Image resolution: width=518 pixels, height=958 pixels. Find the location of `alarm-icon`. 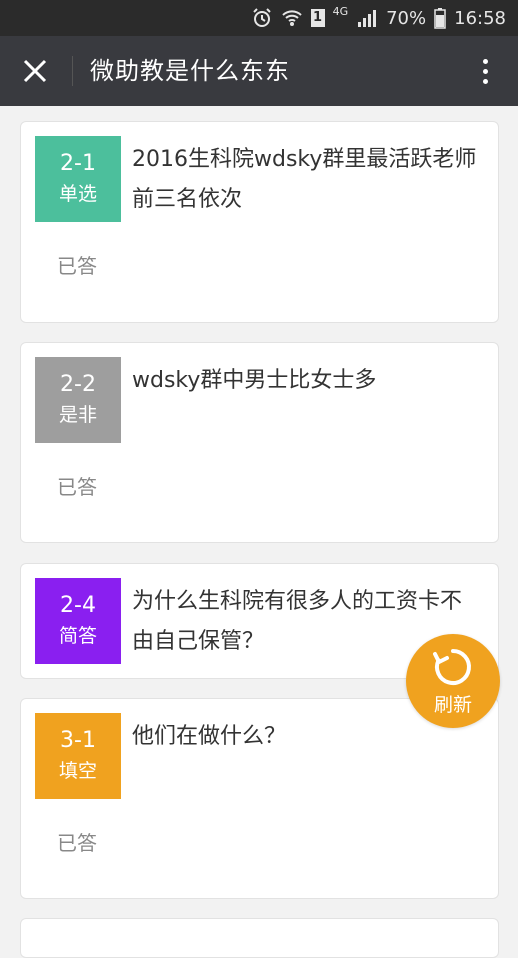

alarm-icon is located at coordinates (262, 18).